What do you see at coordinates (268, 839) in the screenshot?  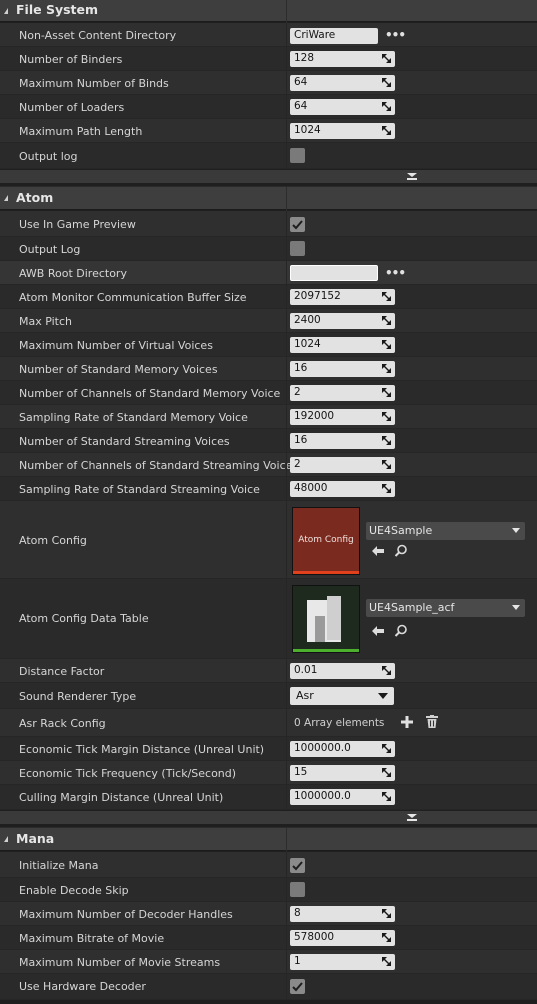 I see `section-header-mana: Mana` at bounding box center [268, 839].